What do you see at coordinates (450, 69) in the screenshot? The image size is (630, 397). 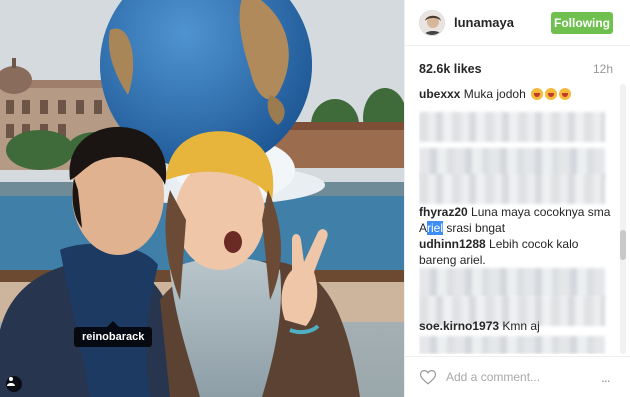 I see `like-count: 82.6k likes` at bounding box center [450, 69].